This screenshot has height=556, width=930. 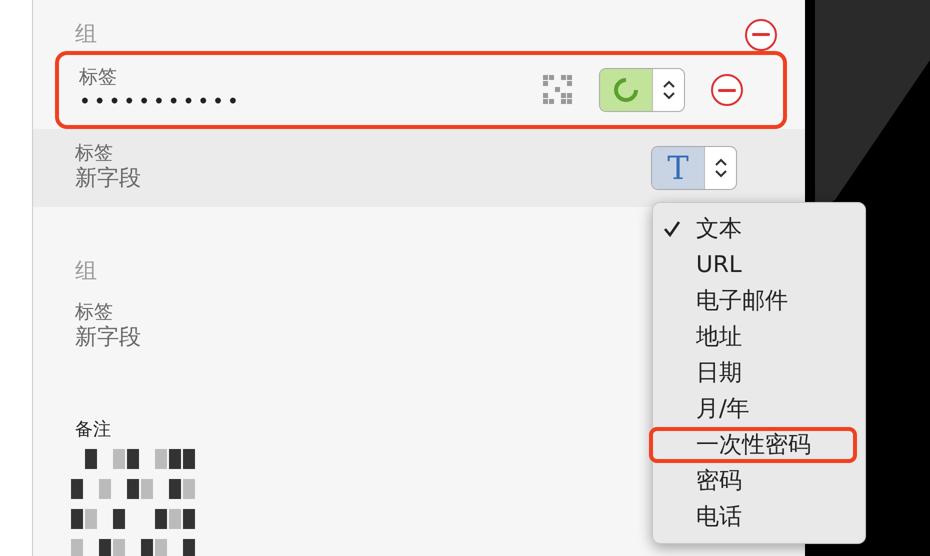 What do you see at coordinates (311, 101) in the screenshot?
I see `masked-value: •••••••••••` at bounding box center [311, 101].